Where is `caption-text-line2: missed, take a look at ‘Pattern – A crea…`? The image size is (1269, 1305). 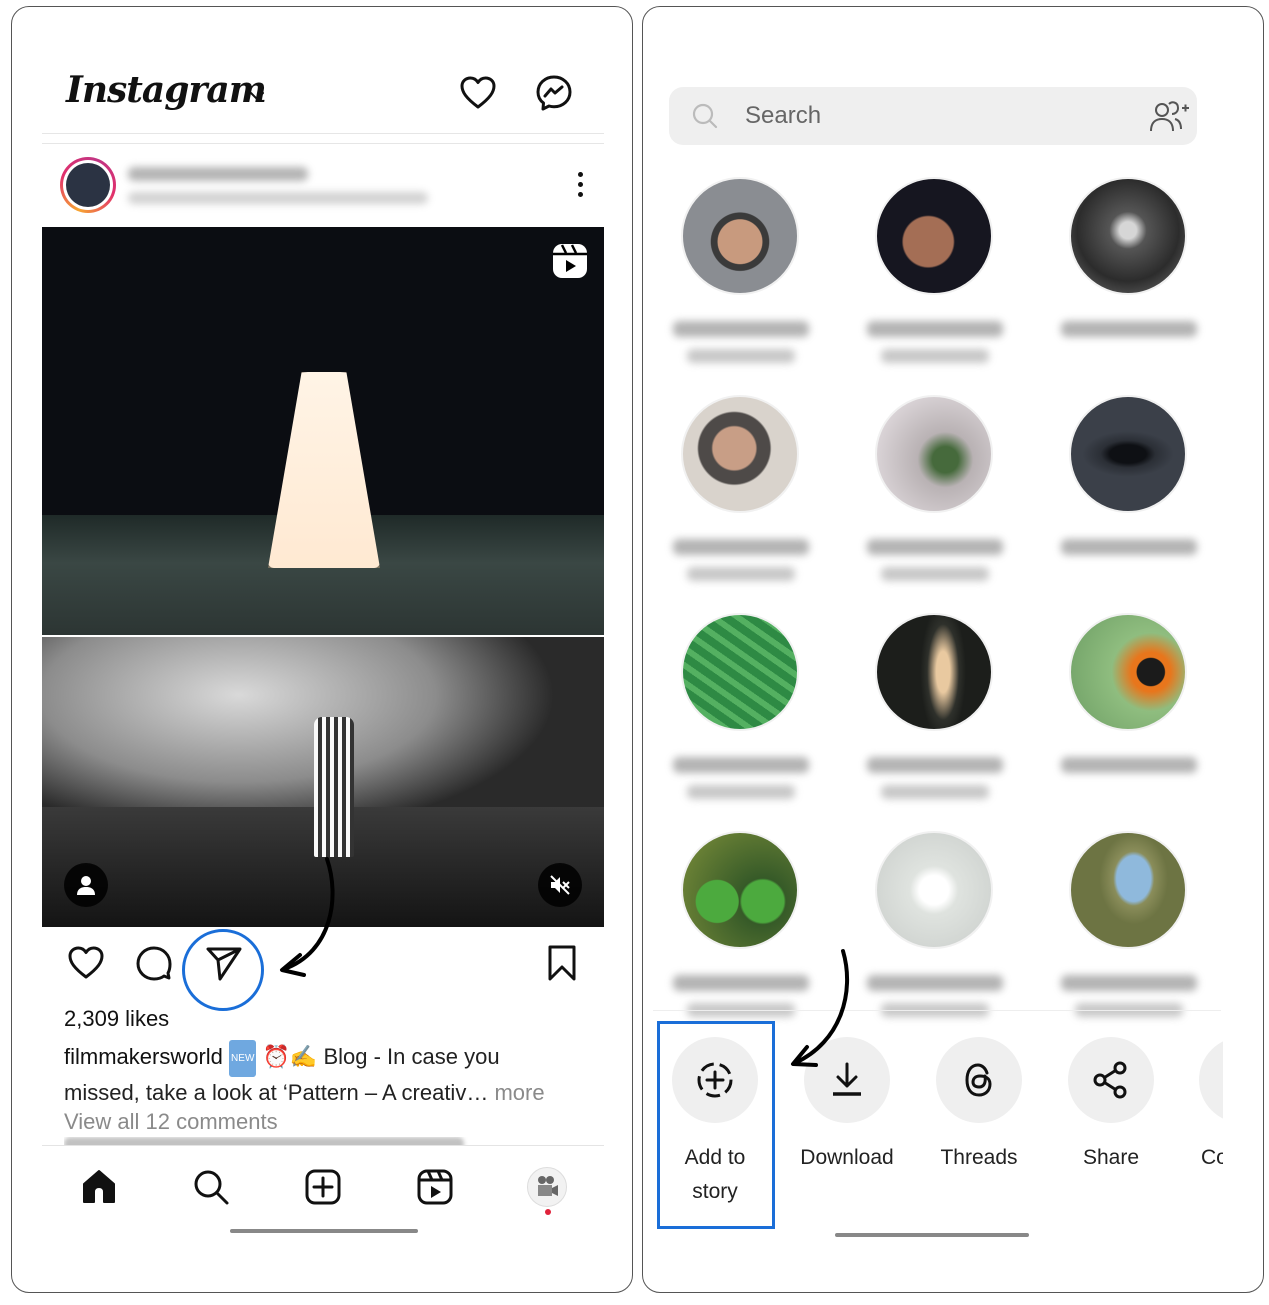
caption-text-line2: missed, take a look at ‘Pattern – A crea… is located at coordinates (276, 1092).